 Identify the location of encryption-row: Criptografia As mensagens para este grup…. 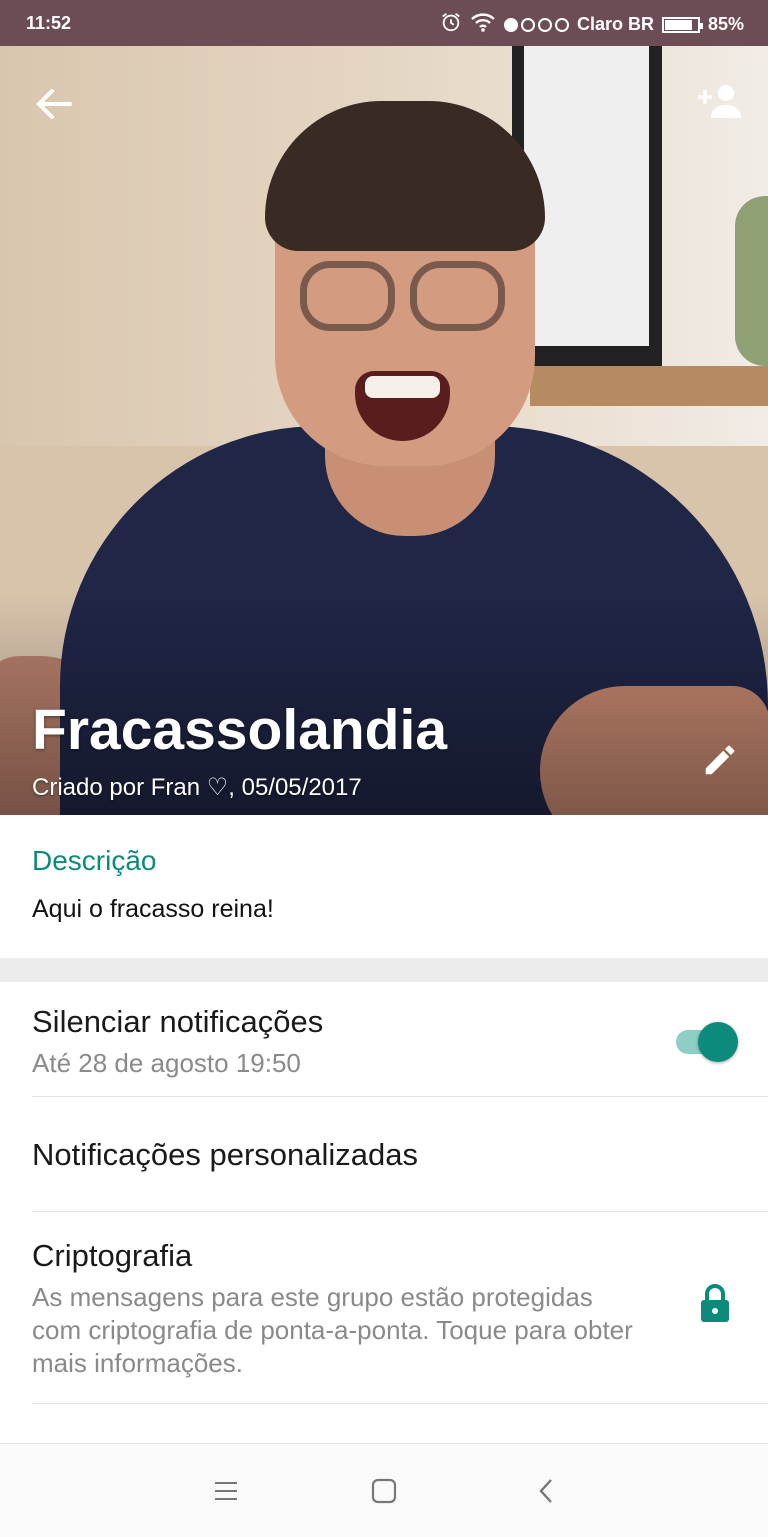
(384, 1307).